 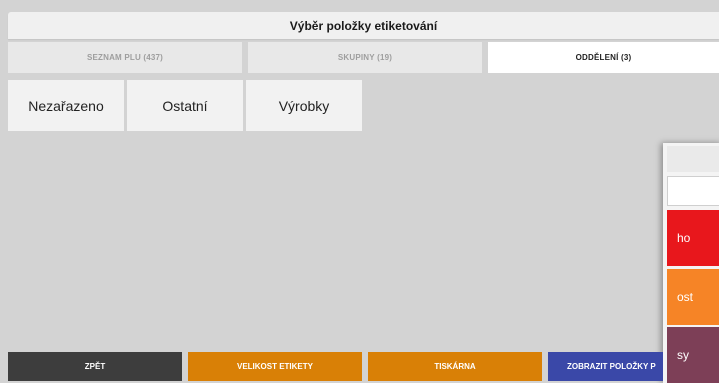 What do you see at coordinates (693, 238) in the screenshot?
I see `side-panel-item: ho` at bounding box center [693, 238].